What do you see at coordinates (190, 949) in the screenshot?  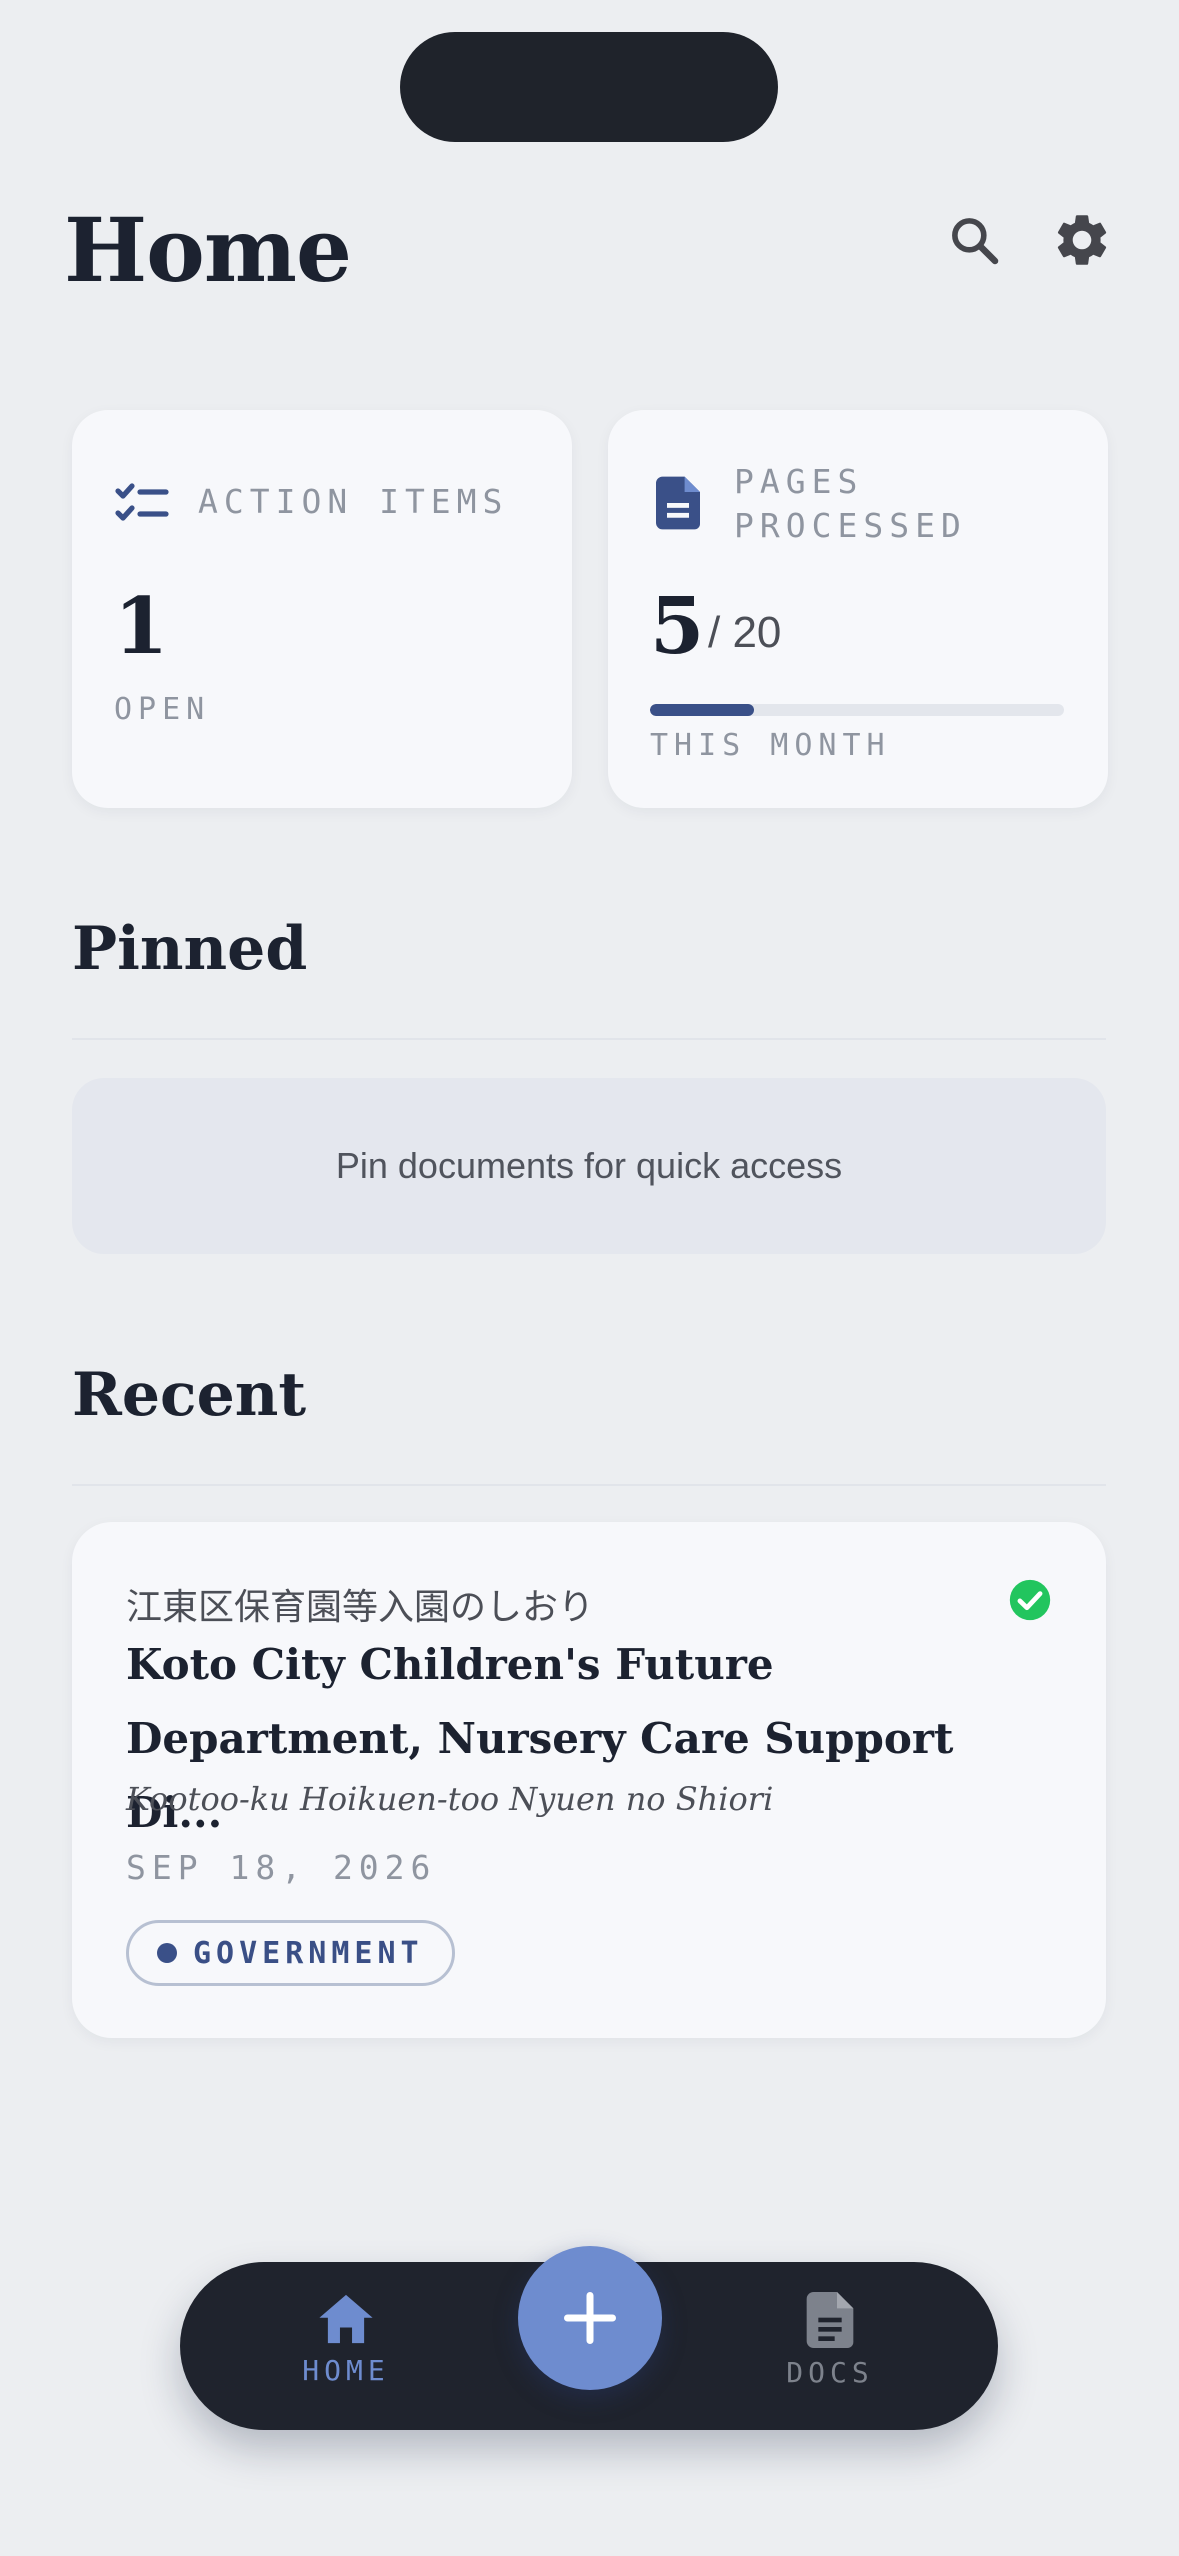 I see `pinned-section-title: Pinned` at bounding box center [190, 949].